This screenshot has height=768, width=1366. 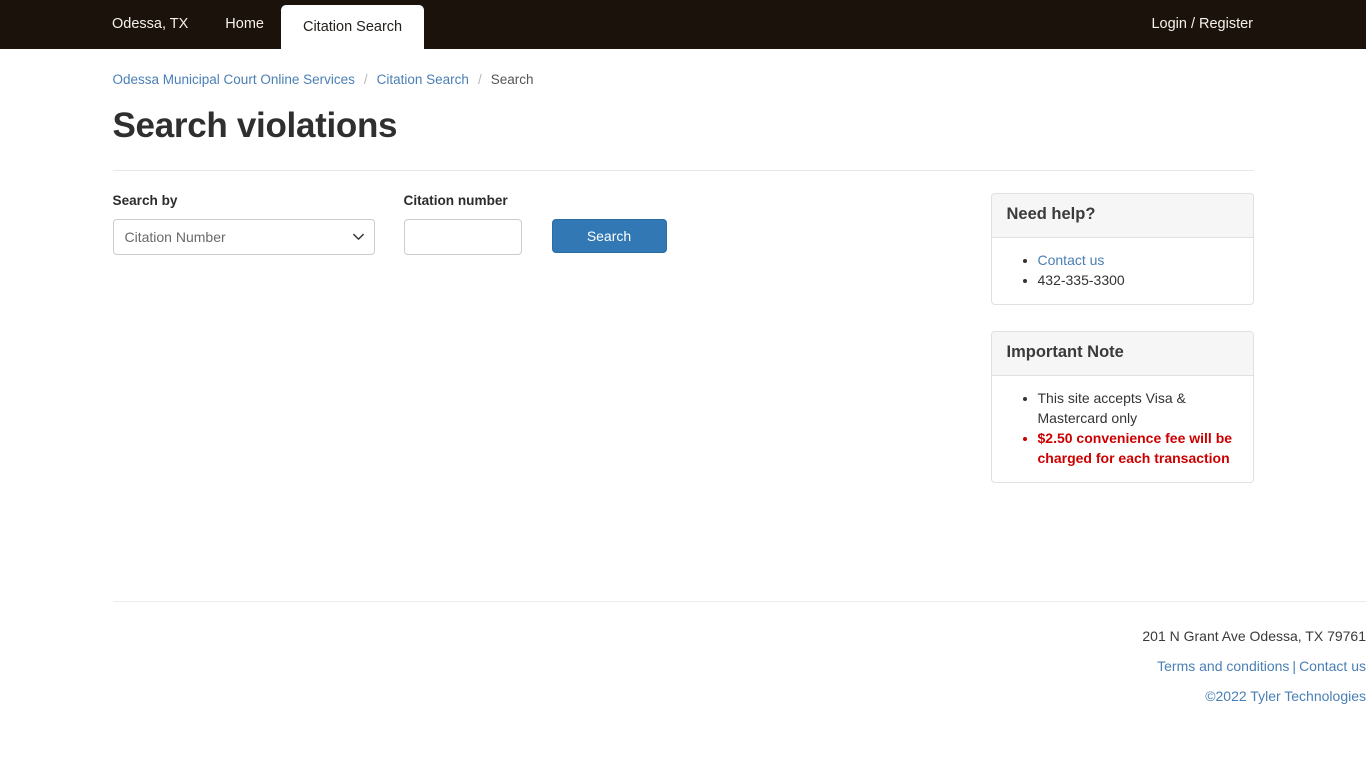 I want to click on search-by-select: Citation Number, so click(x=243, y=236).